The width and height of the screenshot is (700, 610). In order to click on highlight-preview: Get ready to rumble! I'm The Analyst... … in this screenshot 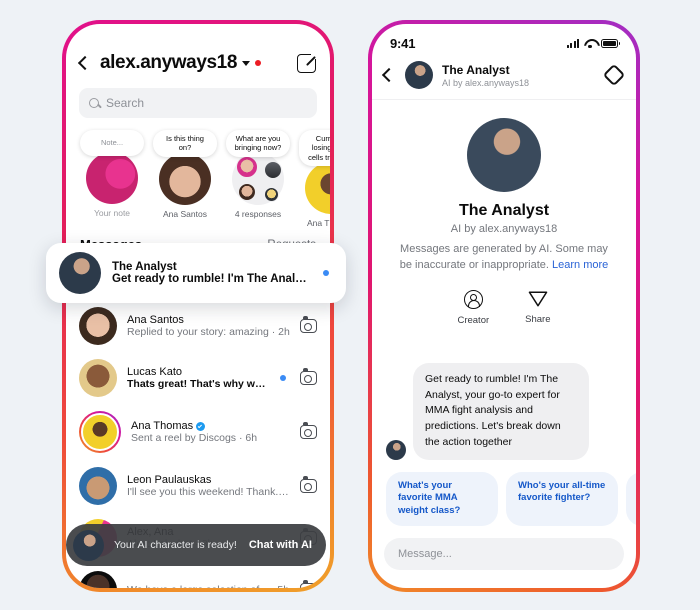, I will do `click(212, 279)`.